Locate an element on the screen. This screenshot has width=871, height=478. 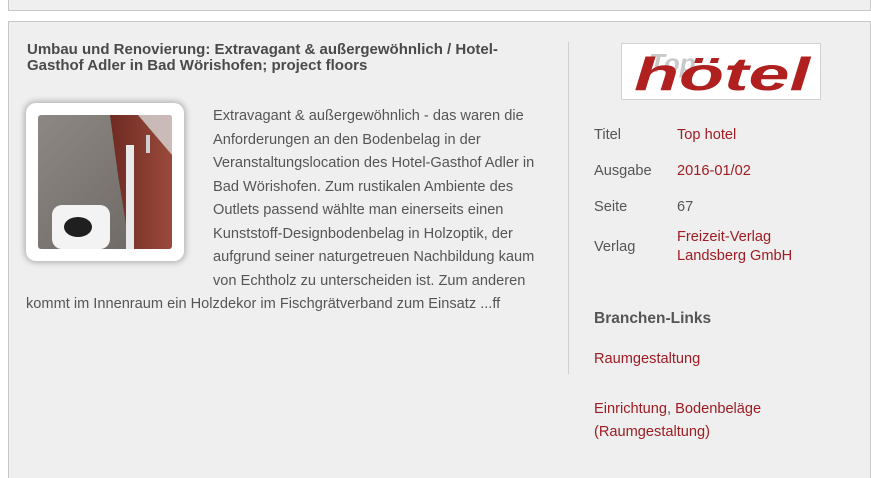
top-hotel-logo-icon: Top hötel is located at coordinates (723, 74).